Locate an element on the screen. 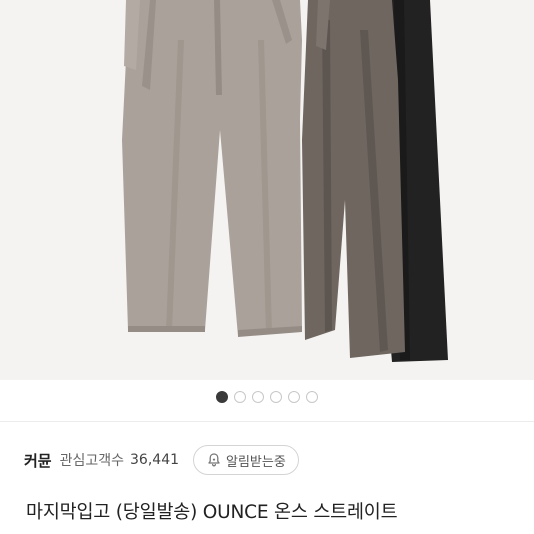 Image resolution: width=534 pixels, height=534 pixels. carousel-dot-active is located at coordinates (222, 397).